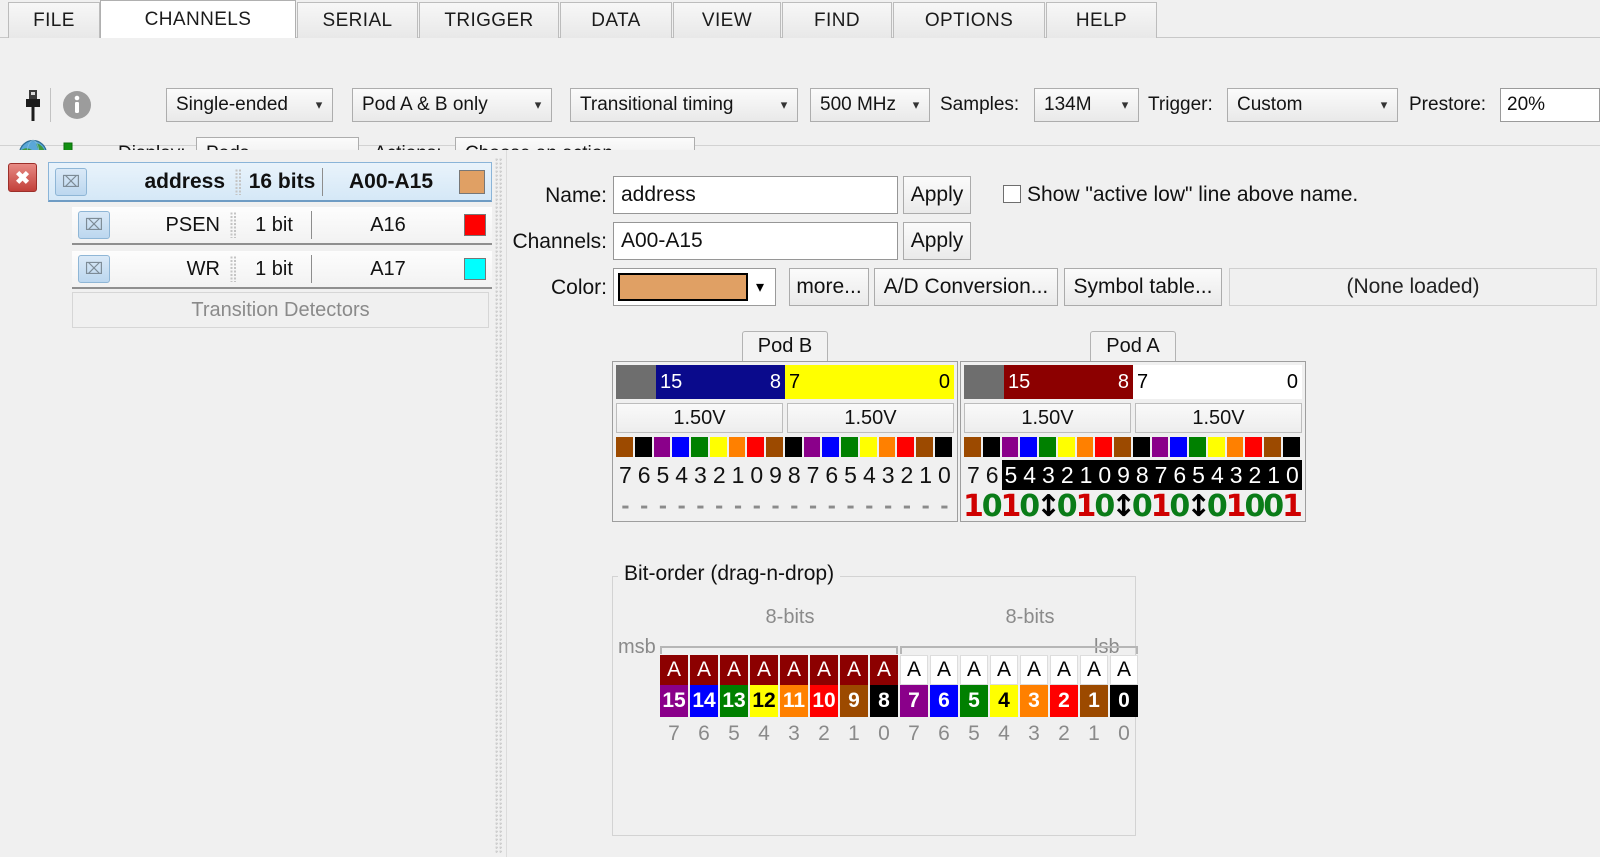 Image resolution: width=1600 pixels, height=857 pixels. What do you see at coordinates (1012, 194) in the screenshot?
I see `active-low-checkbox` at bounding box center [1012, 194].